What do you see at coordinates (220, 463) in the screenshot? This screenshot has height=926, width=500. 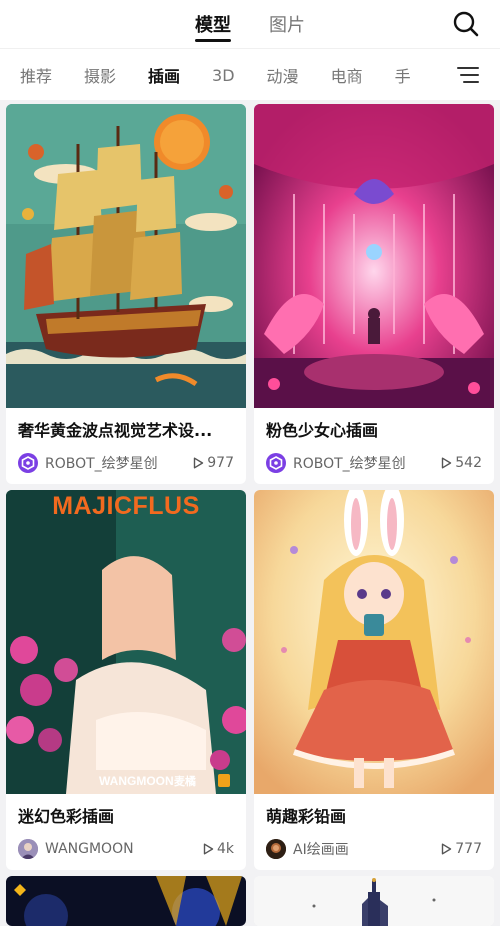 I see `view-count-value: 977` at bounding box center [220, 463].